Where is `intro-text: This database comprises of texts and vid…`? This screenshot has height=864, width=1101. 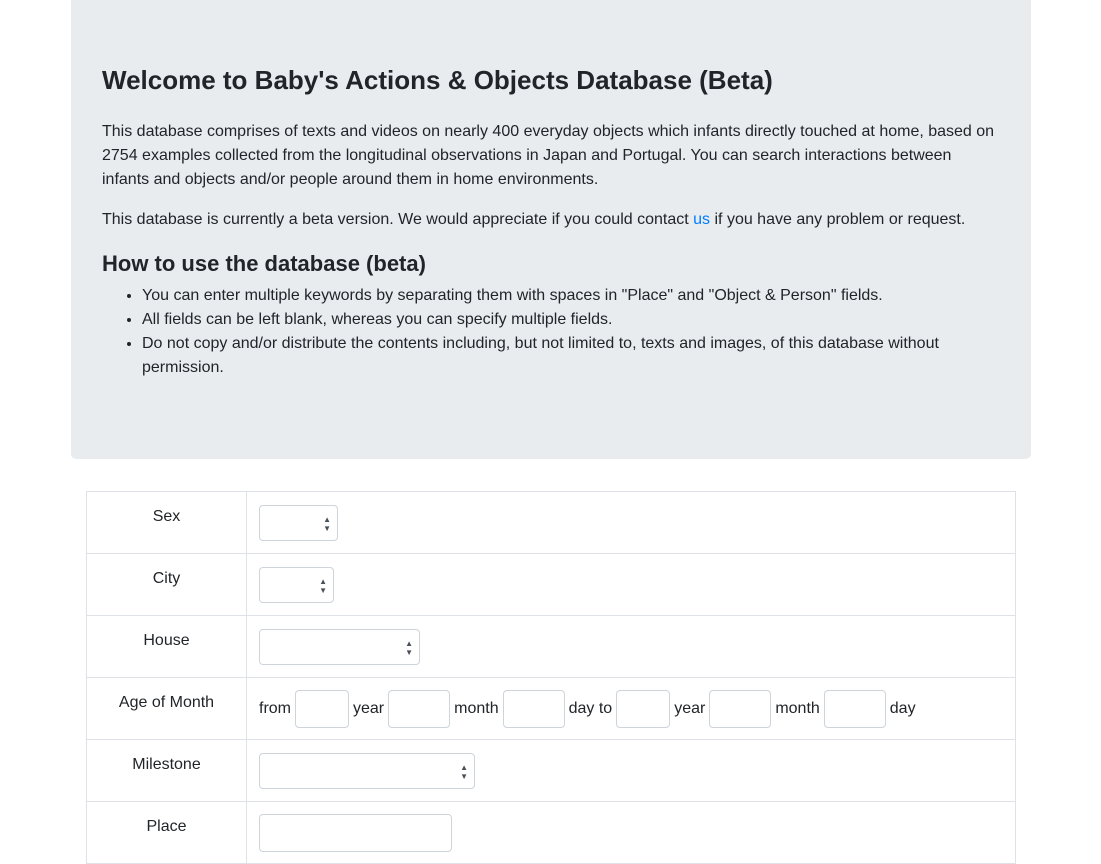
intro-text: This database comprises of texts and vid… is located at coordinates (548, 155).